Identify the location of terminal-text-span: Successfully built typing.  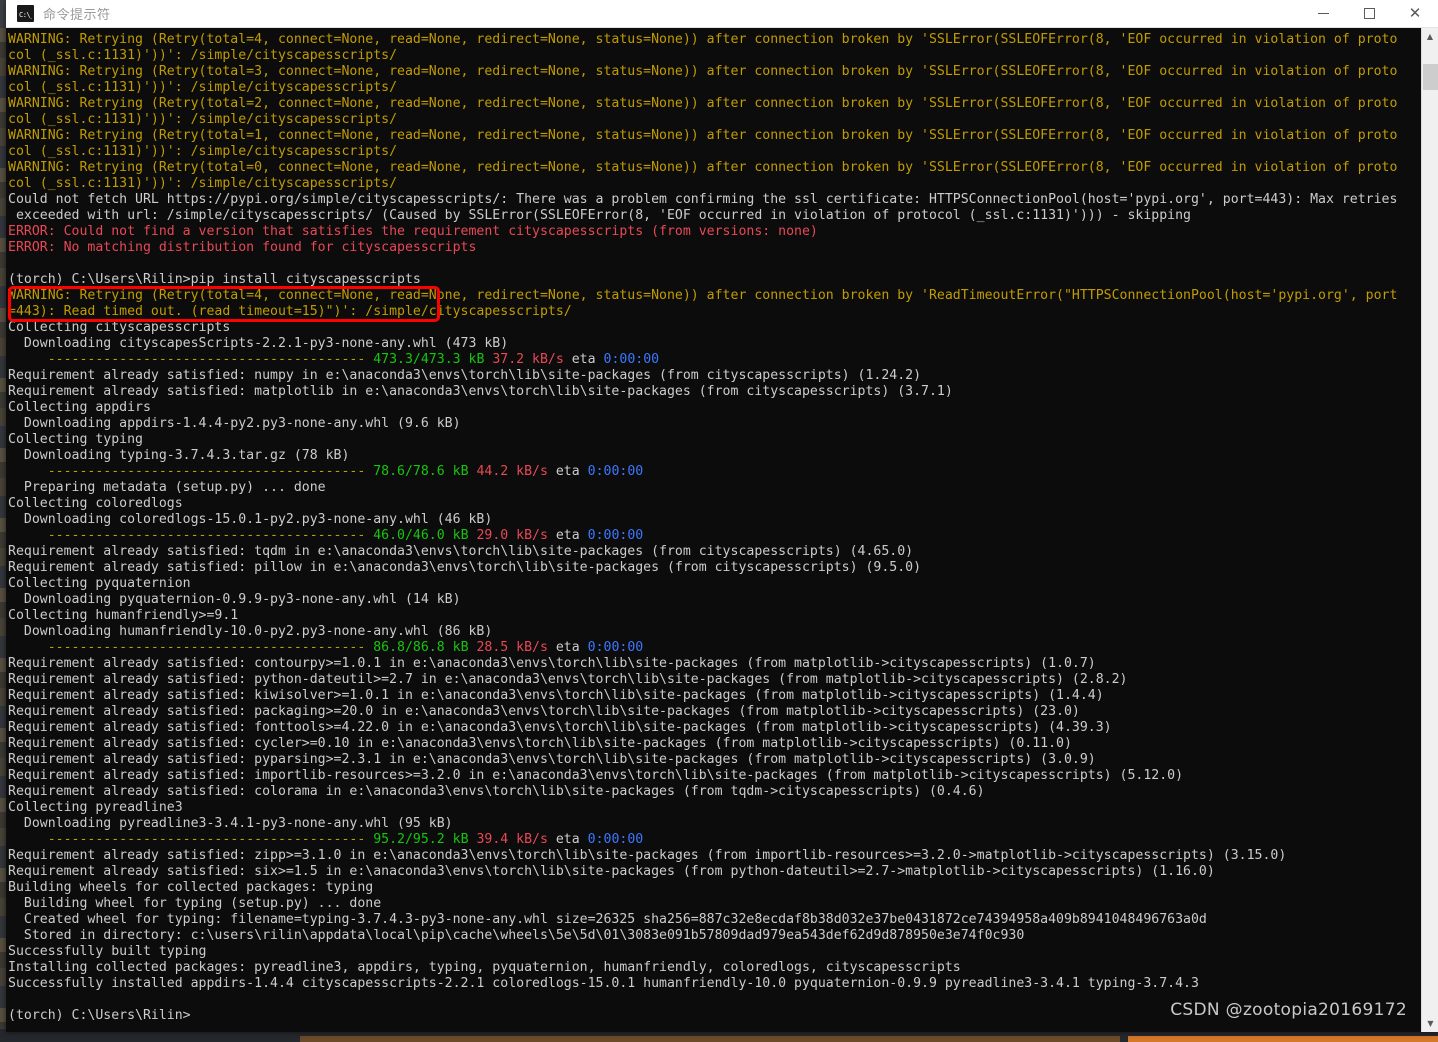
(107, 951).